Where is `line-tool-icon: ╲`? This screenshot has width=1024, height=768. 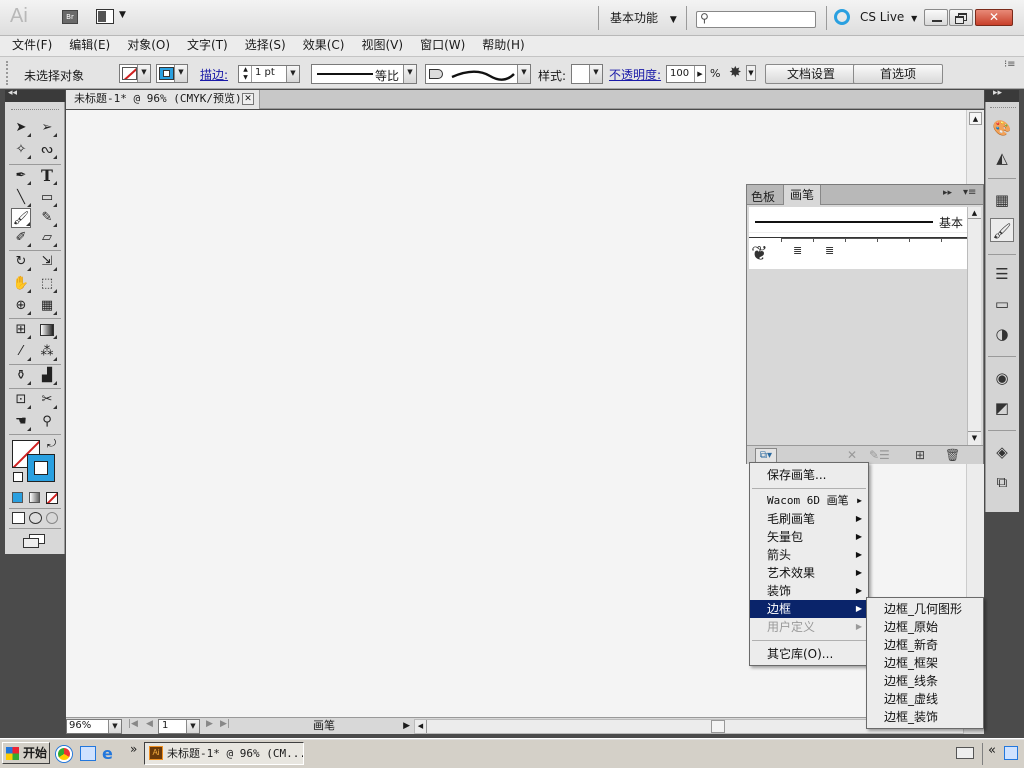
line-tool-icon: ╲ is located at coordinates (21, 198).